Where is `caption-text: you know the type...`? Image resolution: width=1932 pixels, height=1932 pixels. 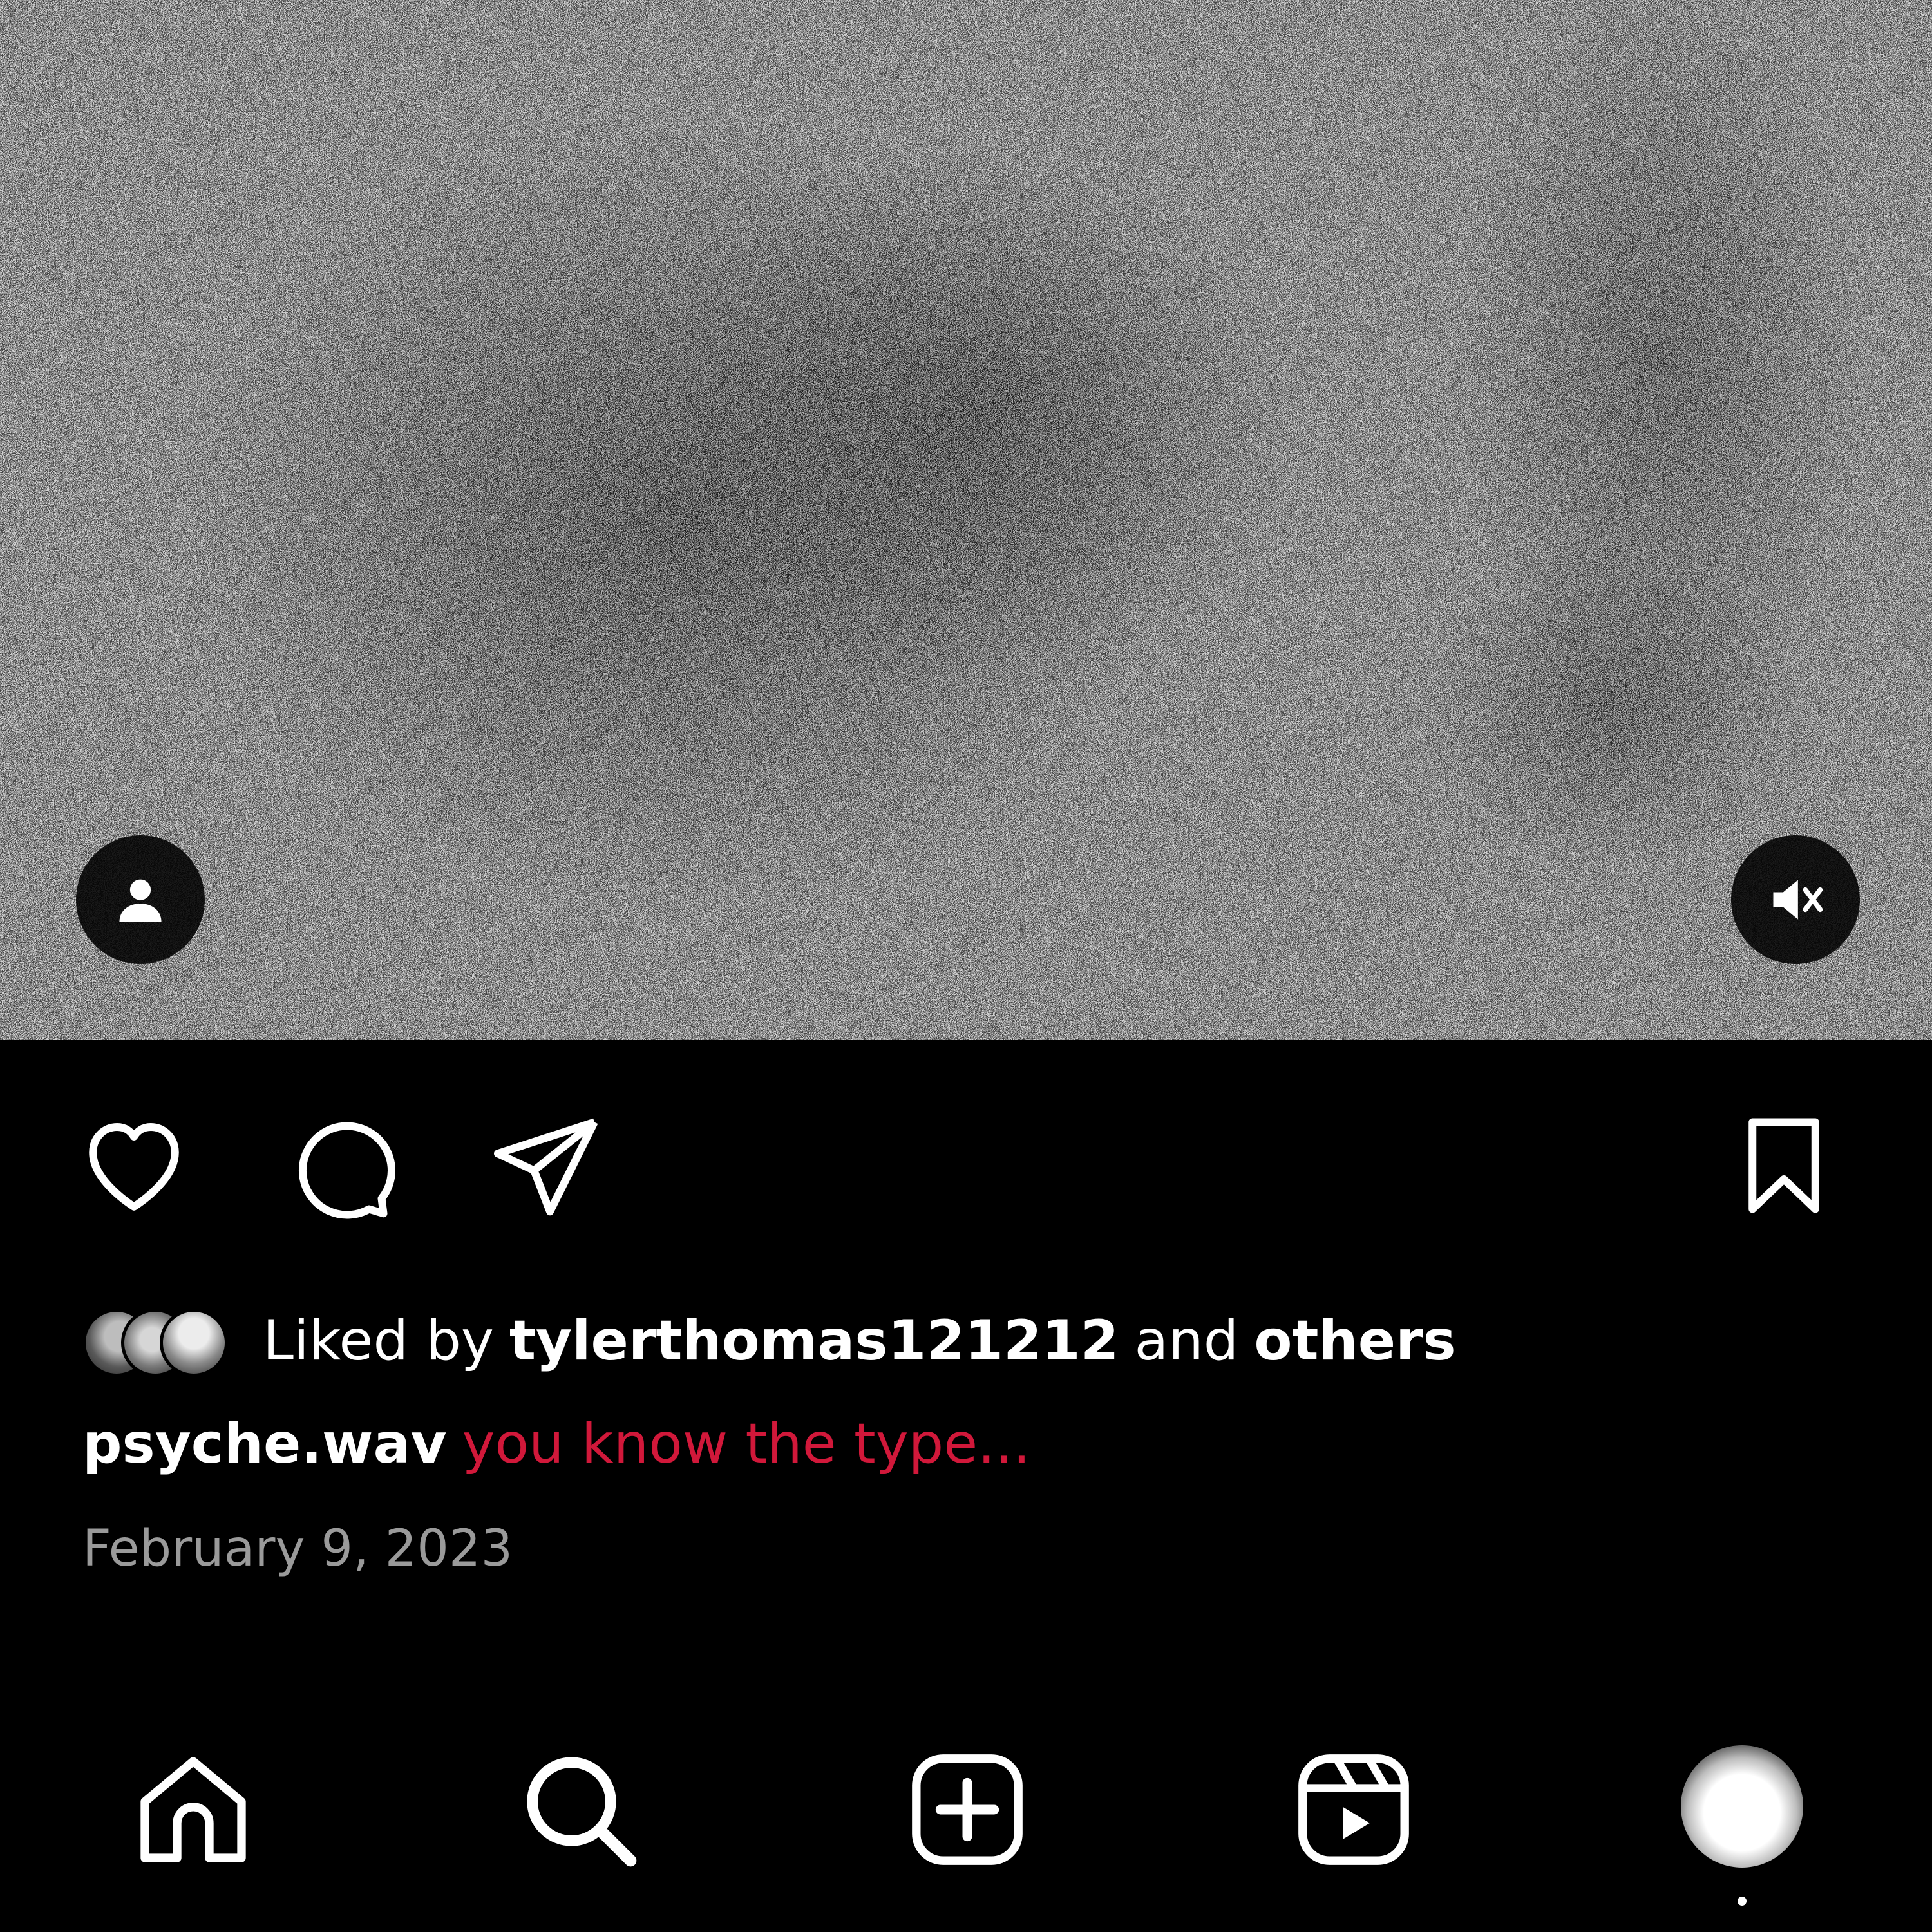
caption-text: you know the type... is located at coordinates (747, 1444).